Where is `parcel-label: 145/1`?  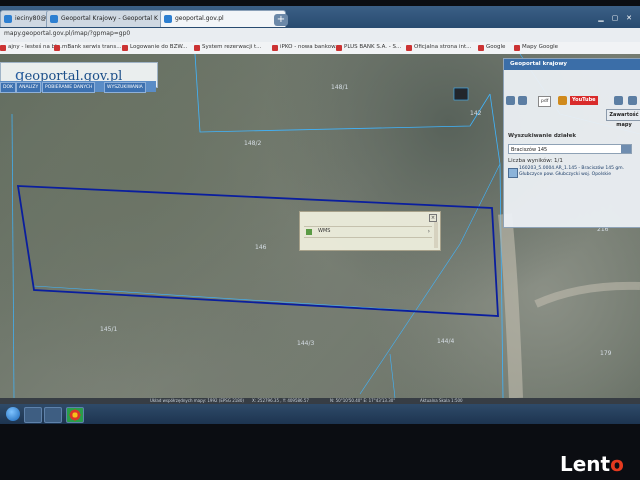
parcel-label: 145/1 is located at coordinates (109, 329).